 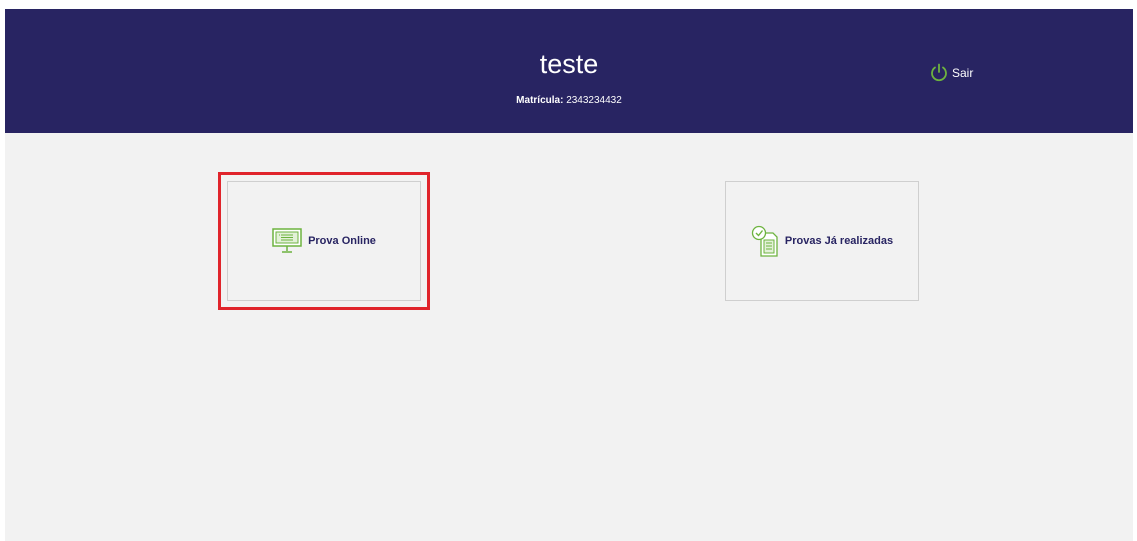 I want to click on prova-online-card: Prova Online, so click(x=324, y=241).